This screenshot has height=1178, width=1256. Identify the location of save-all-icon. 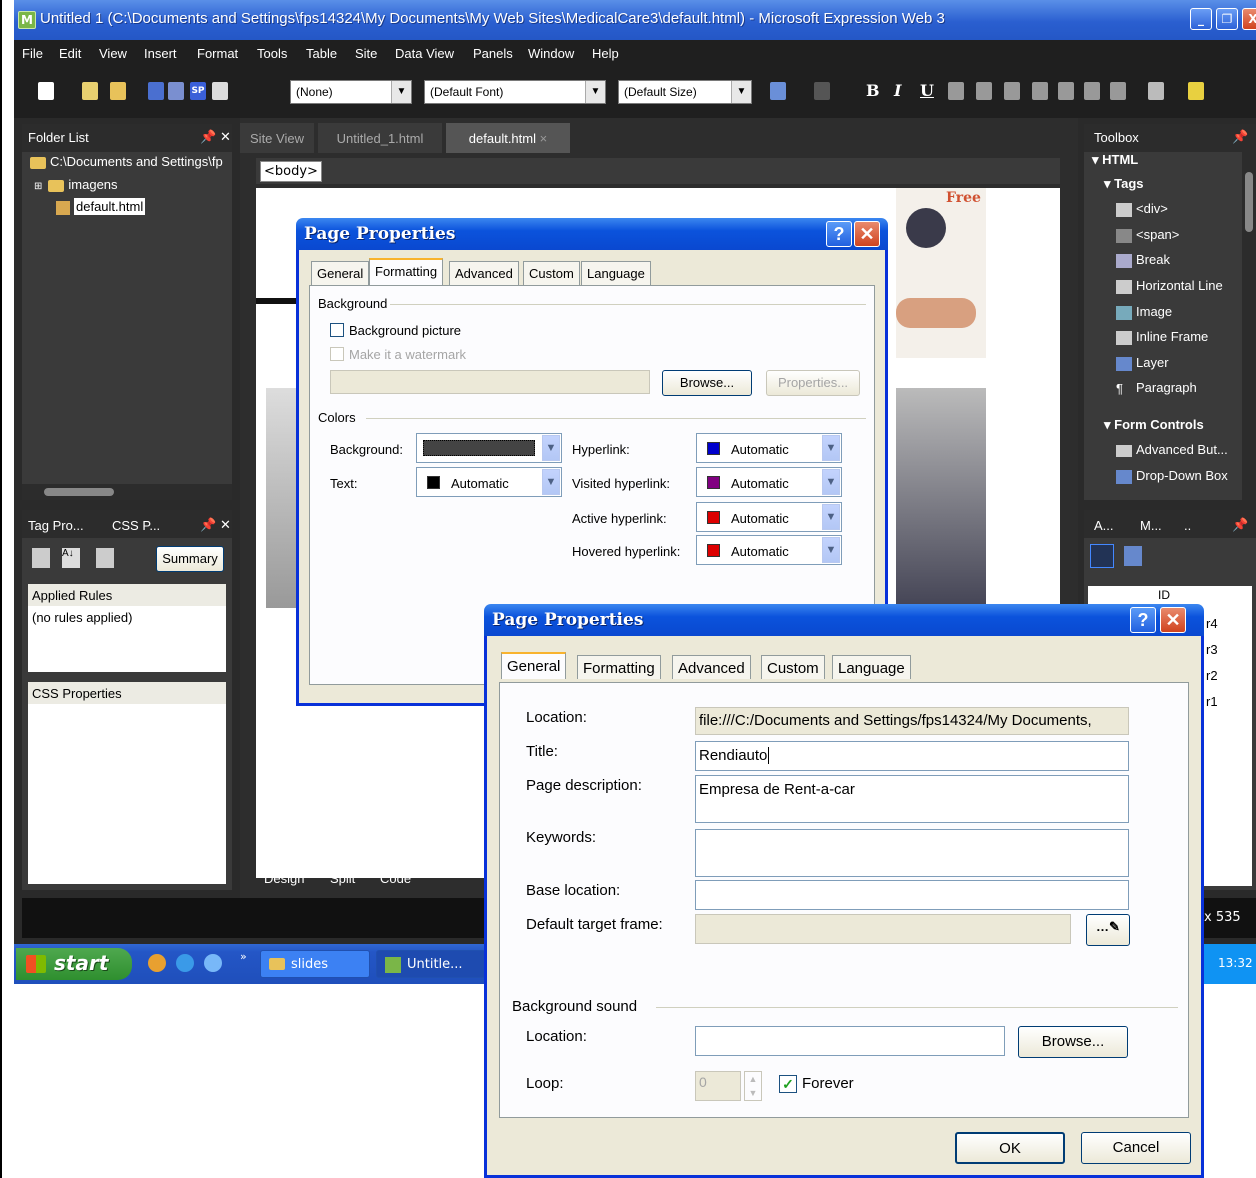
(176, 91).